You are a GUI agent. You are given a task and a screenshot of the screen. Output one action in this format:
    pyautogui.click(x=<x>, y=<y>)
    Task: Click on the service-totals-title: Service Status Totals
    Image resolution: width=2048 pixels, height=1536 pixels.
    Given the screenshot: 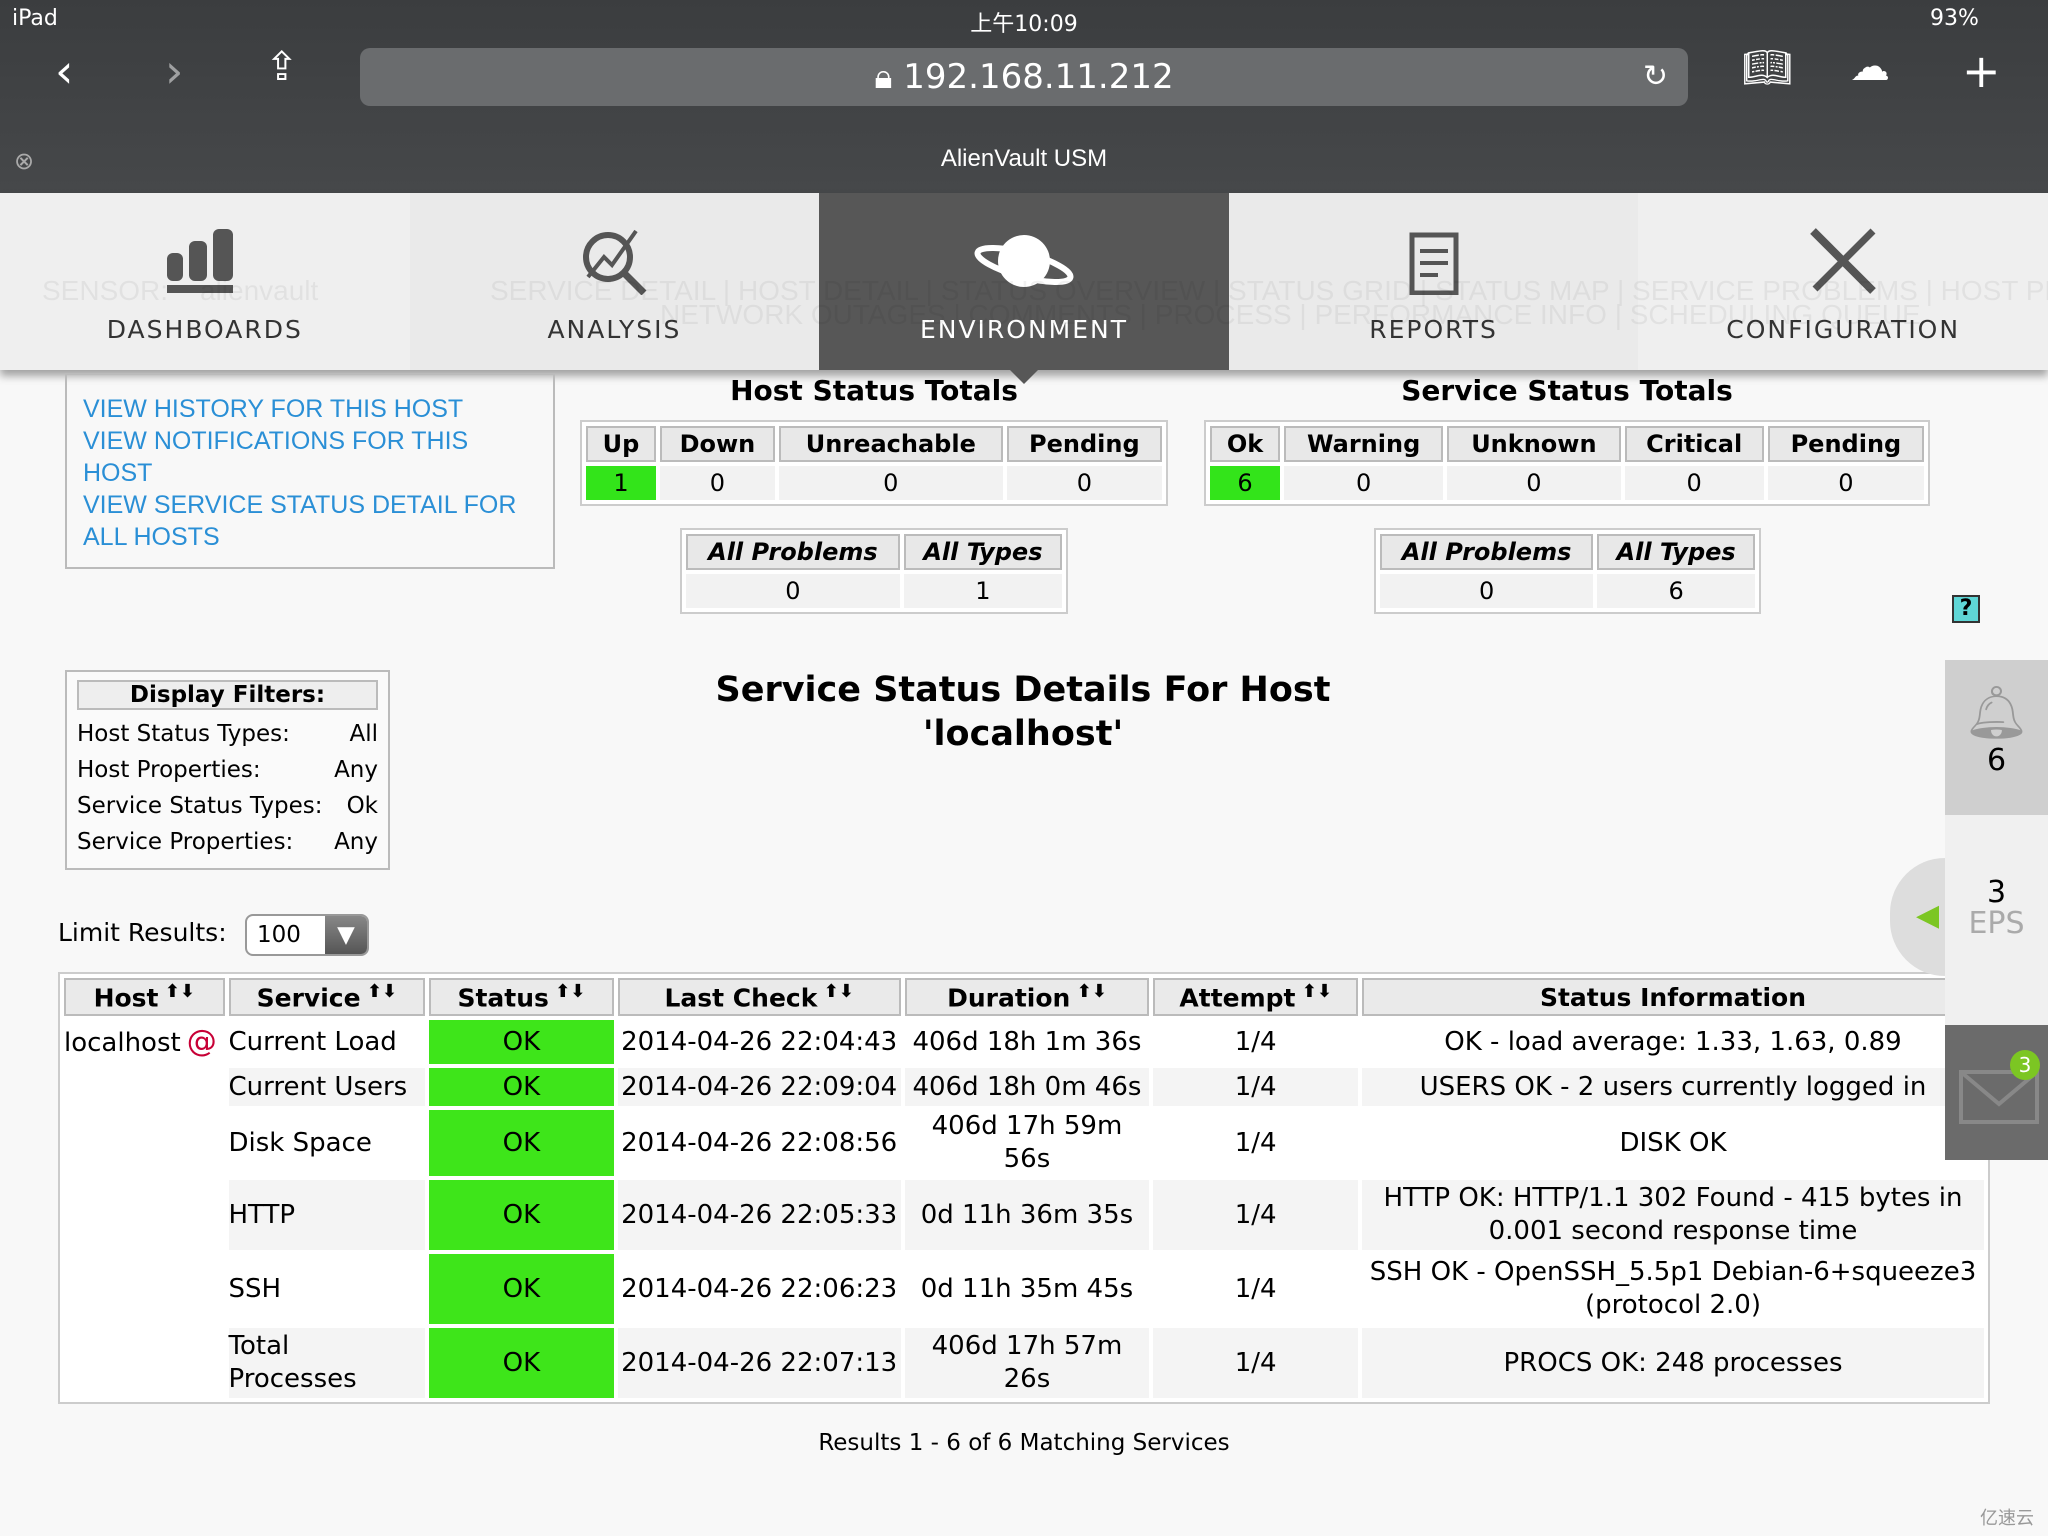 What is the action you would take?
    pyautogui.click(x=1567, y=390)
    